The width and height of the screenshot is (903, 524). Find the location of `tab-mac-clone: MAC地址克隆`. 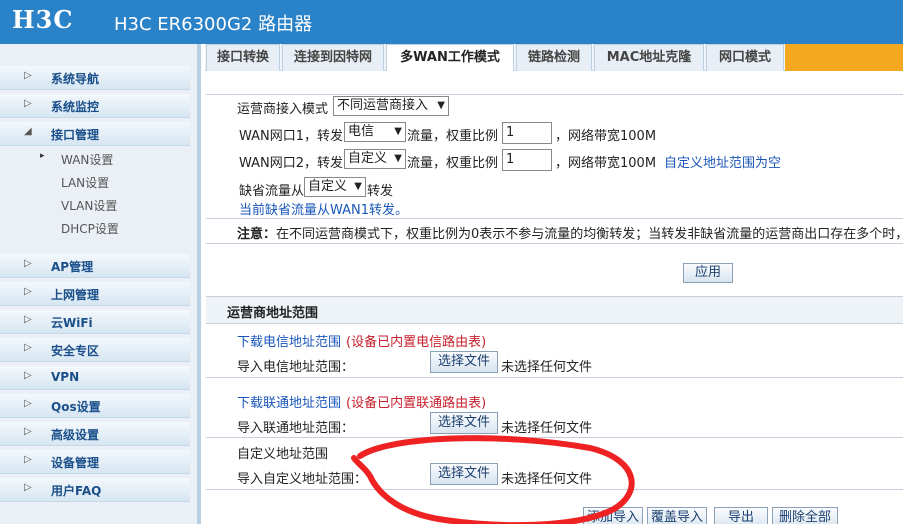

tab-mac-clone: MAC地址克隆 is located at coordinates (649, 57).